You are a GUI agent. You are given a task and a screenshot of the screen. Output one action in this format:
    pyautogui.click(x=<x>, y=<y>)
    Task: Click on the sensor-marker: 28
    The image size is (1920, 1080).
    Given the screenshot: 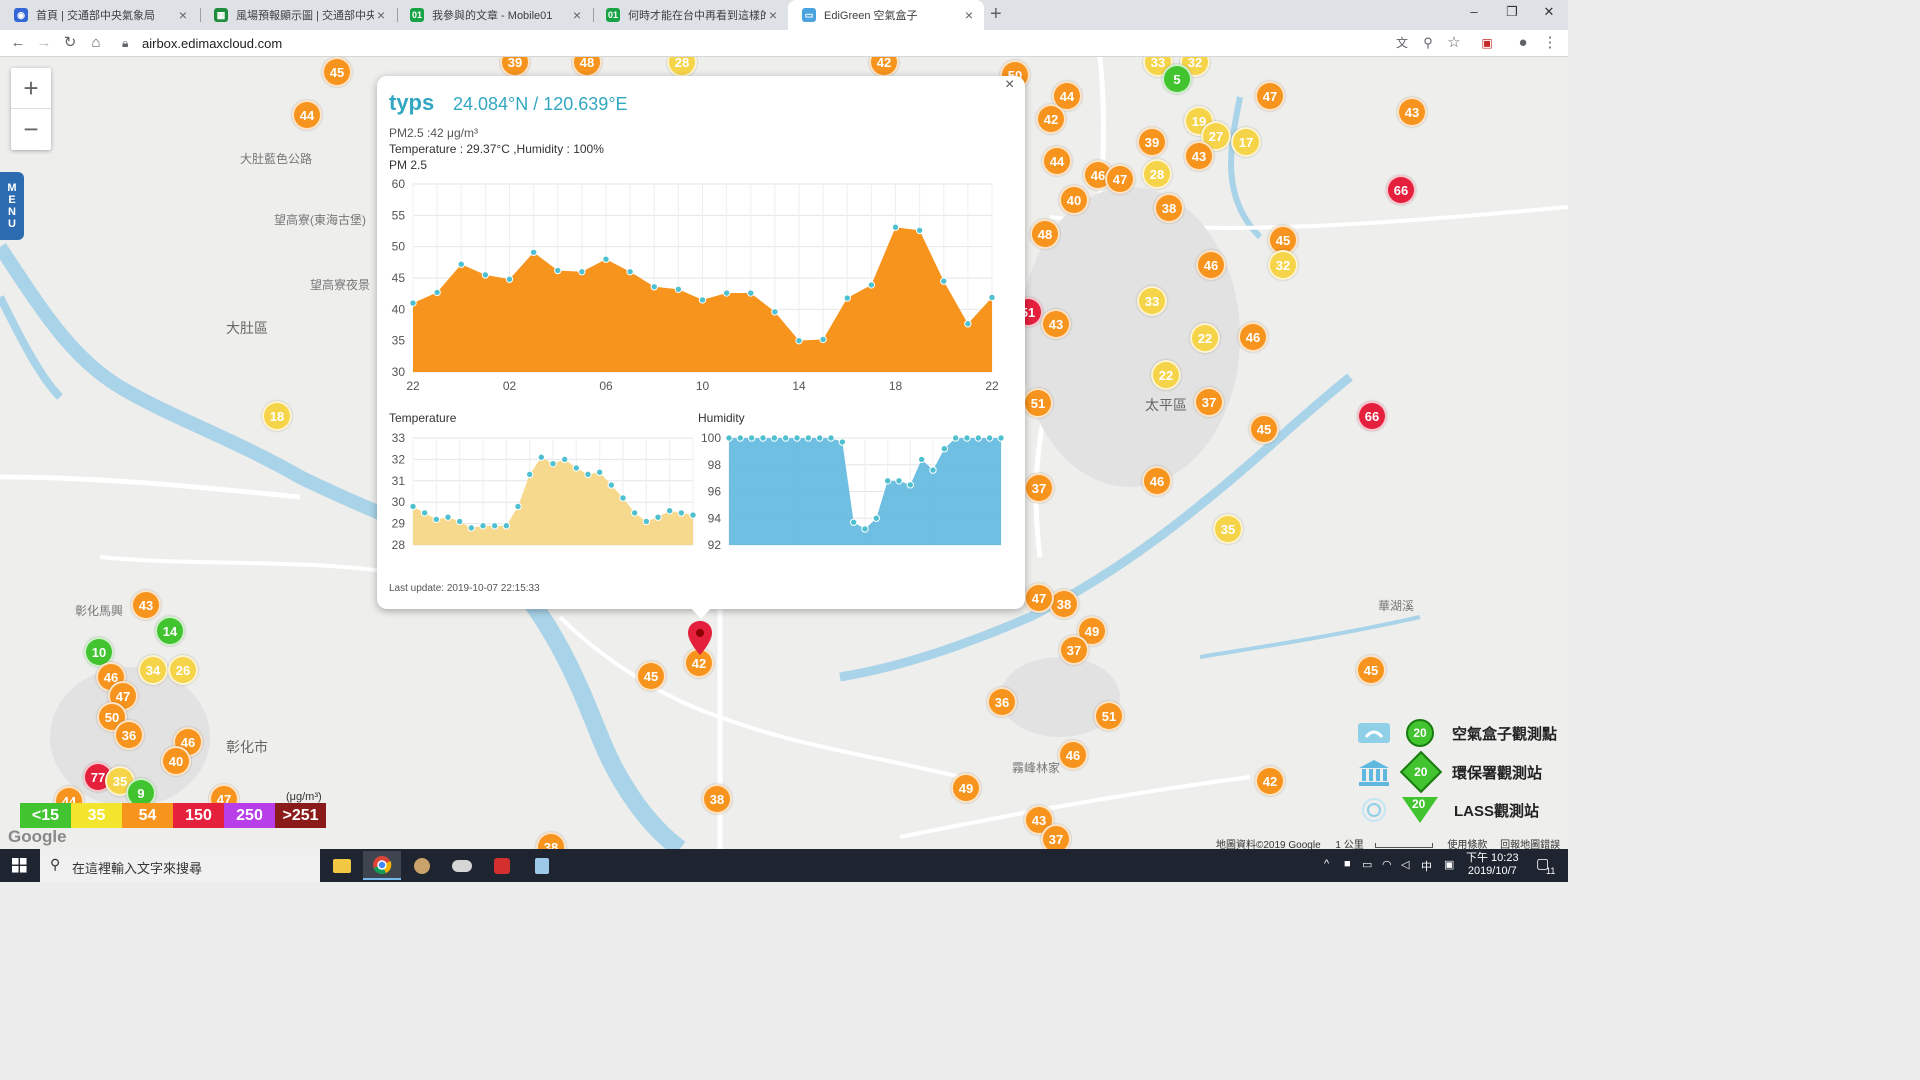 What is the action you would take?
    pyautogui.click(x=1157, y=174)
    